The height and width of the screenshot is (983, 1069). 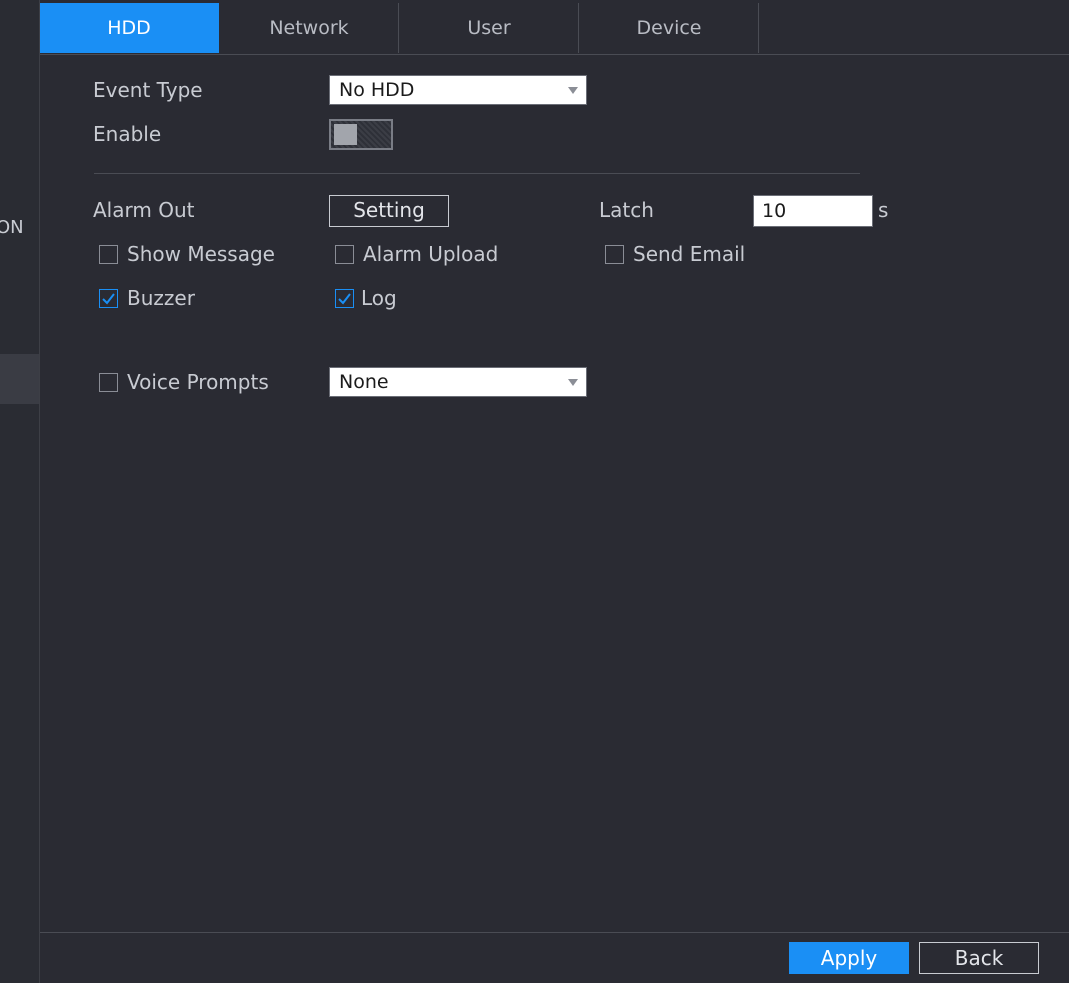 I want to click on sidebar-partial-label: ON, so click(x=12, y=227).